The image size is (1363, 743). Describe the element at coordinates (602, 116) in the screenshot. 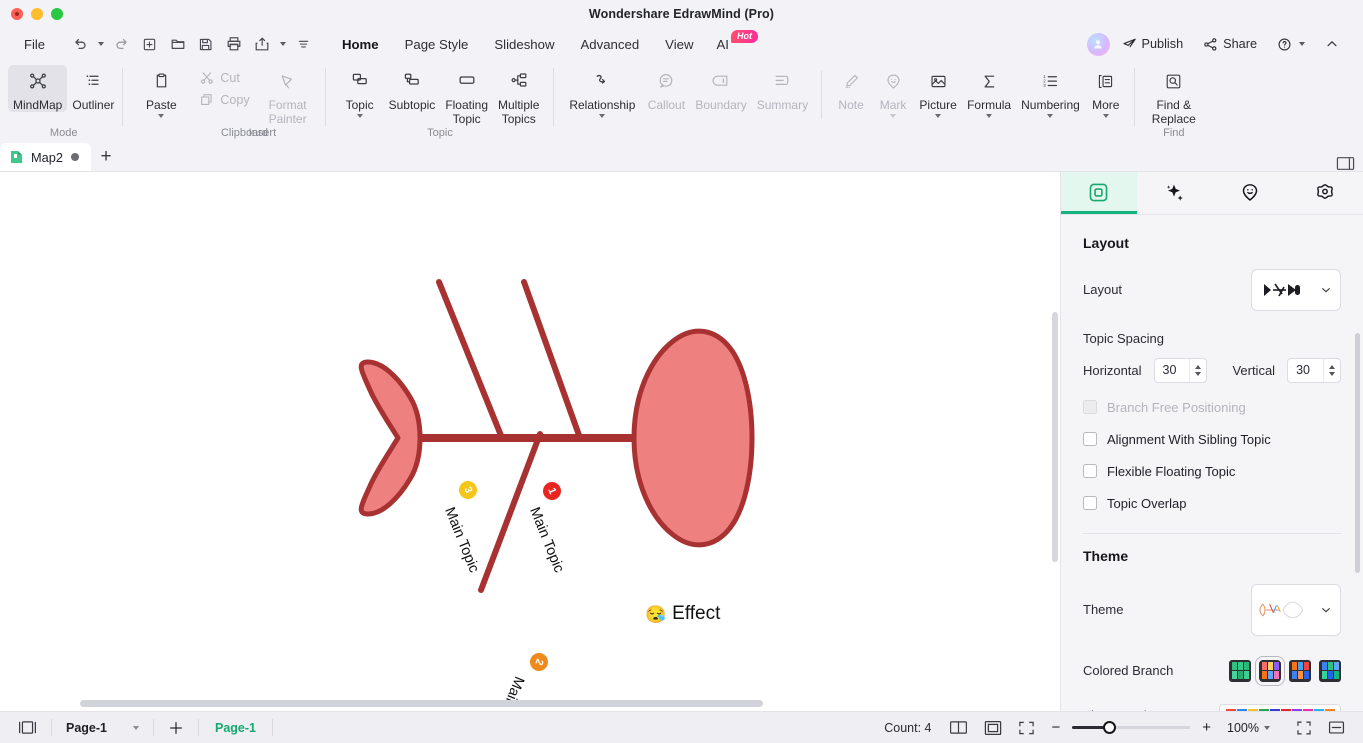

I see `relationship-dropdown-icon` at that location.